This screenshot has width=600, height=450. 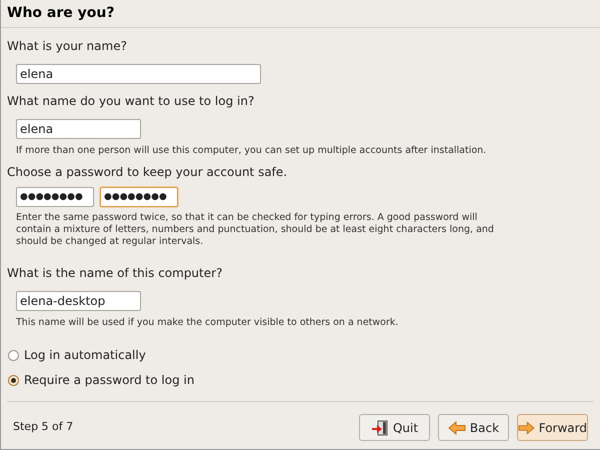 What do you see at coordinates (147, 172) in the screenshot?
I see `field-label: Choose a password to keep your account safe.` at bounding box center [147, 172].